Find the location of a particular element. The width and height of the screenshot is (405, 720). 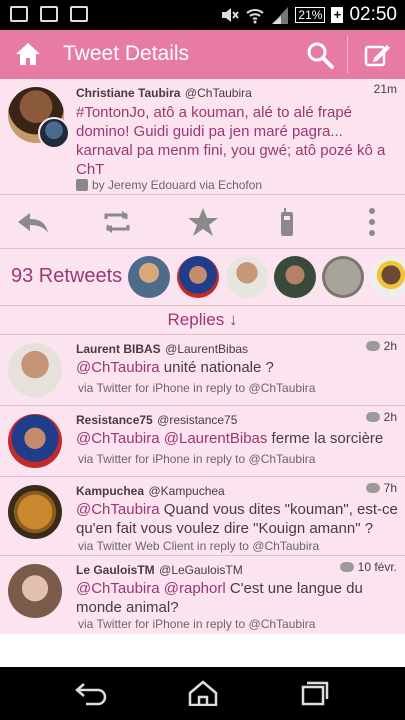

clock: 02:50 is located at coordinates (373, 14).